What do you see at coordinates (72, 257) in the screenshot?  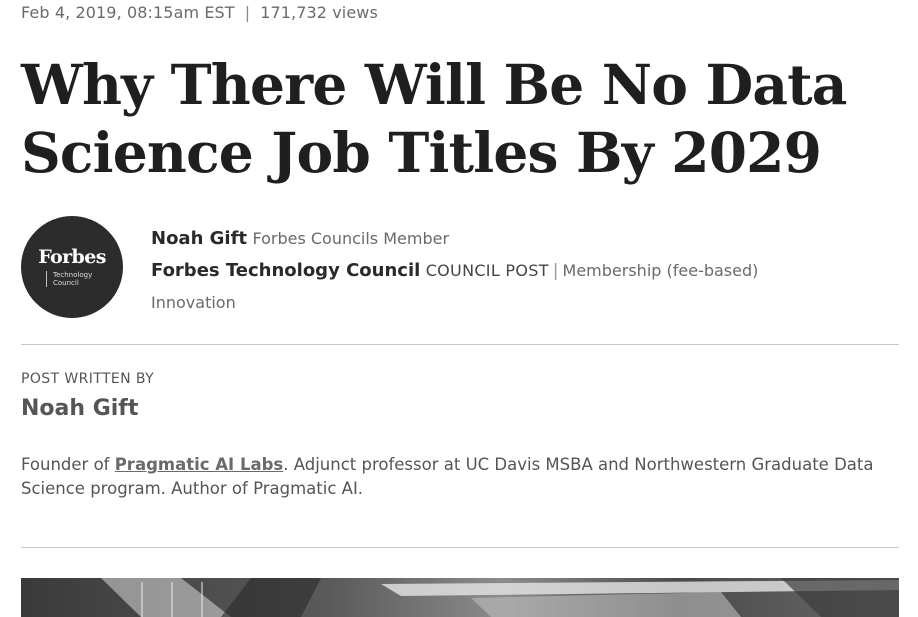 I see `forbes-logo: Forbes` at bounding box center [72, 257].